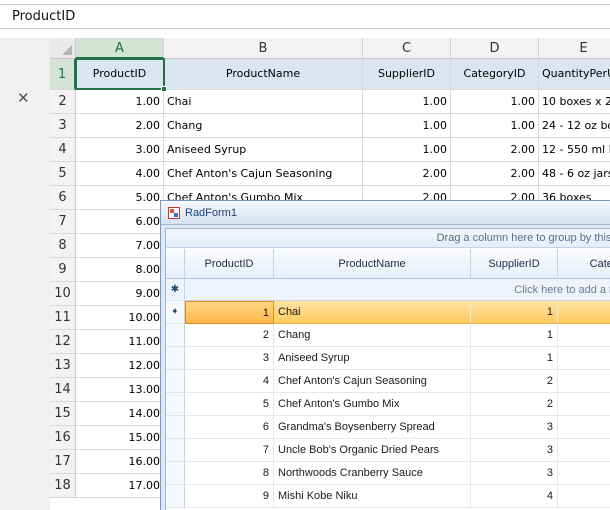  I want to click on row-header: 18, so click(63, 486).